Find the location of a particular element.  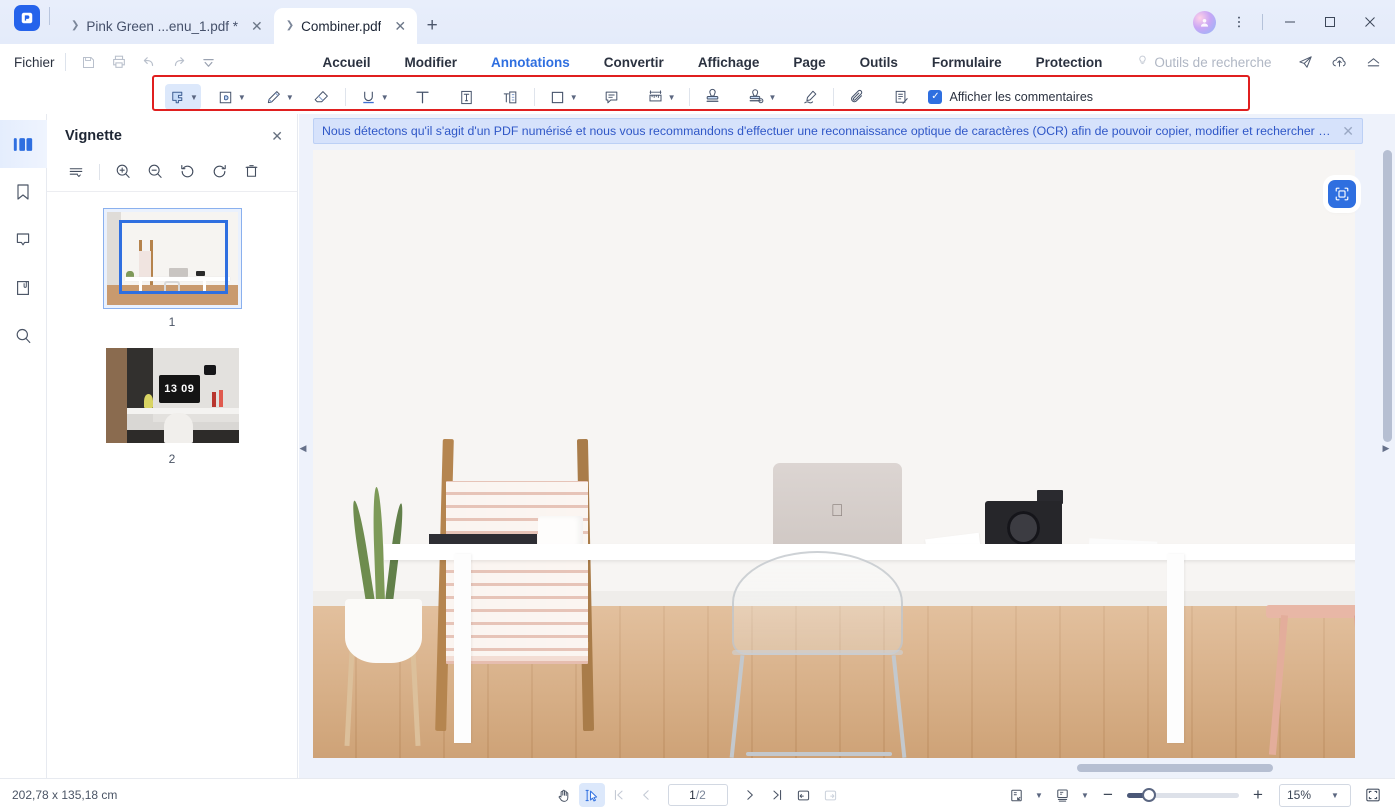

text-tool is located at coordinates (423, 97).